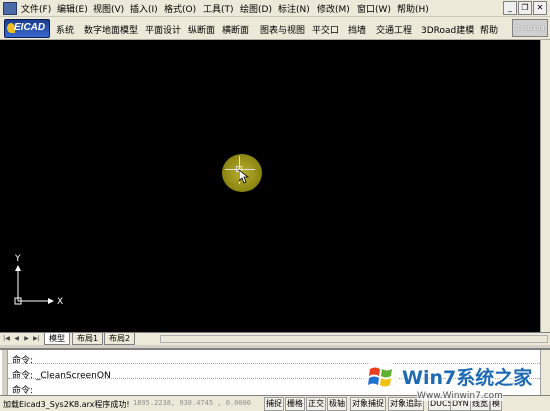 The height and width of the screenshot is (411, 550). I want to click on command-window-grip, so click(5, 373).